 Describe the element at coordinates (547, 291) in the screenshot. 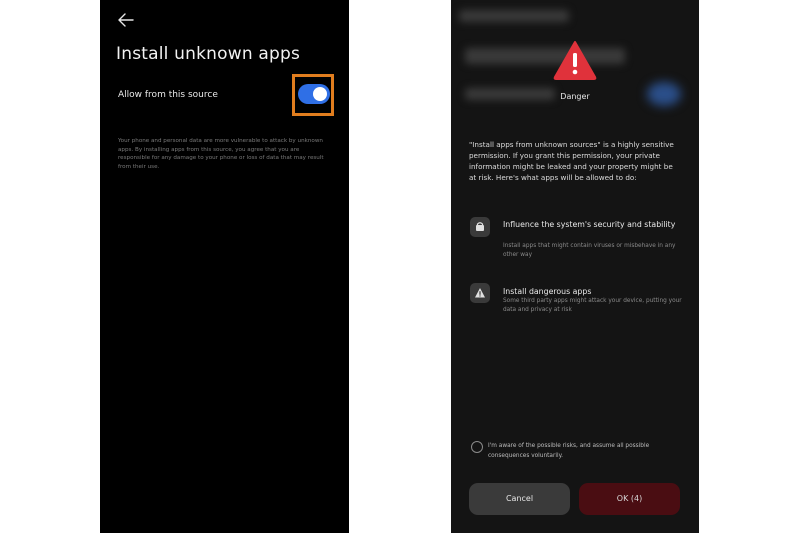

I see `permission-title: Install dangerous apps` at that location.